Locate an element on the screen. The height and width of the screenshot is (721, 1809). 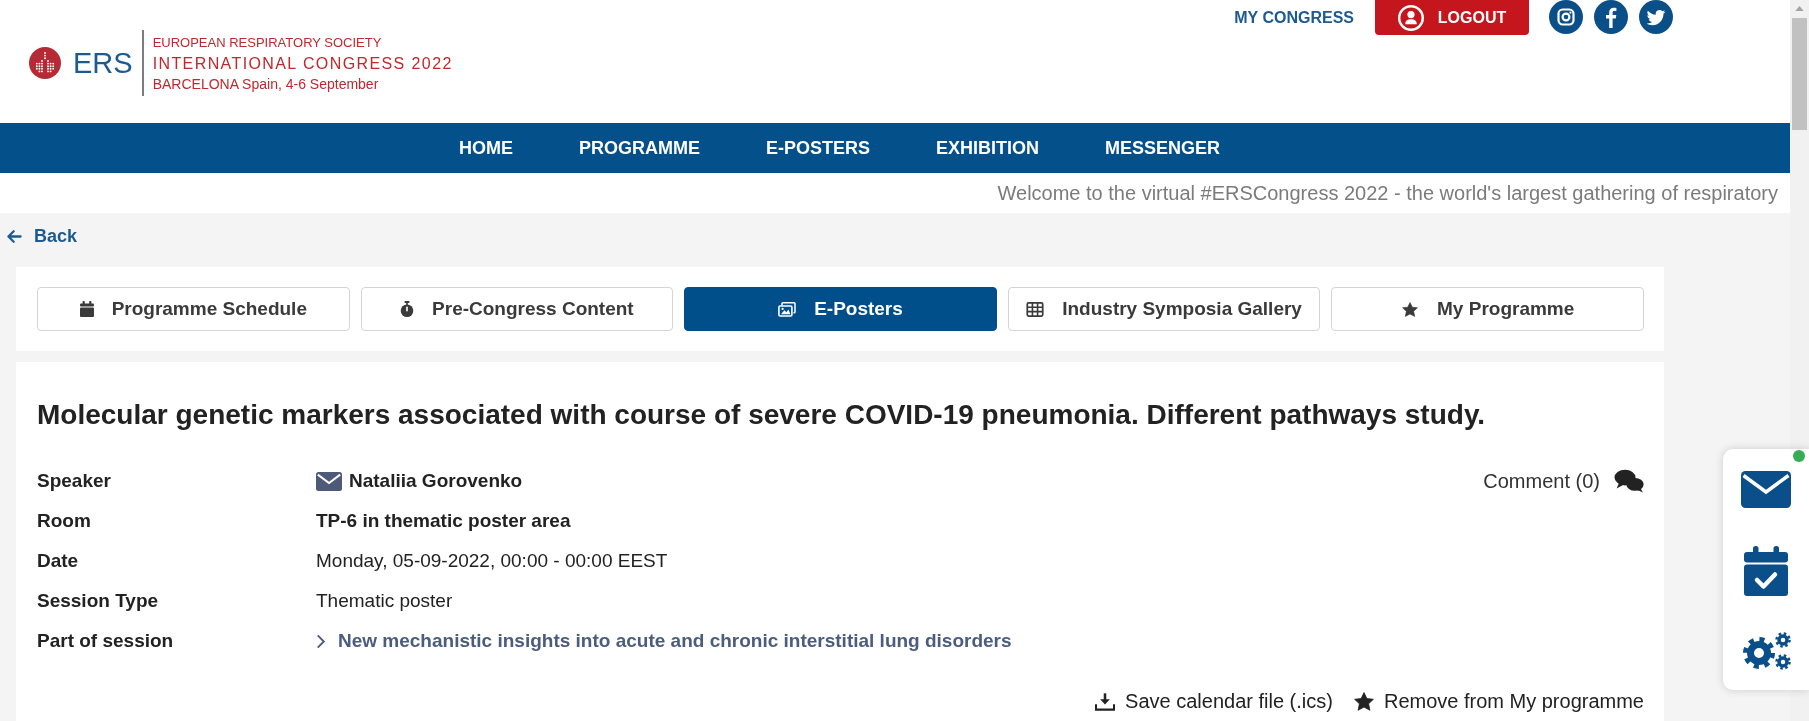
detail-value: Monday, 05-09-2022, 00:00 - 00:00 EEST is located at coordinates (492, 561).